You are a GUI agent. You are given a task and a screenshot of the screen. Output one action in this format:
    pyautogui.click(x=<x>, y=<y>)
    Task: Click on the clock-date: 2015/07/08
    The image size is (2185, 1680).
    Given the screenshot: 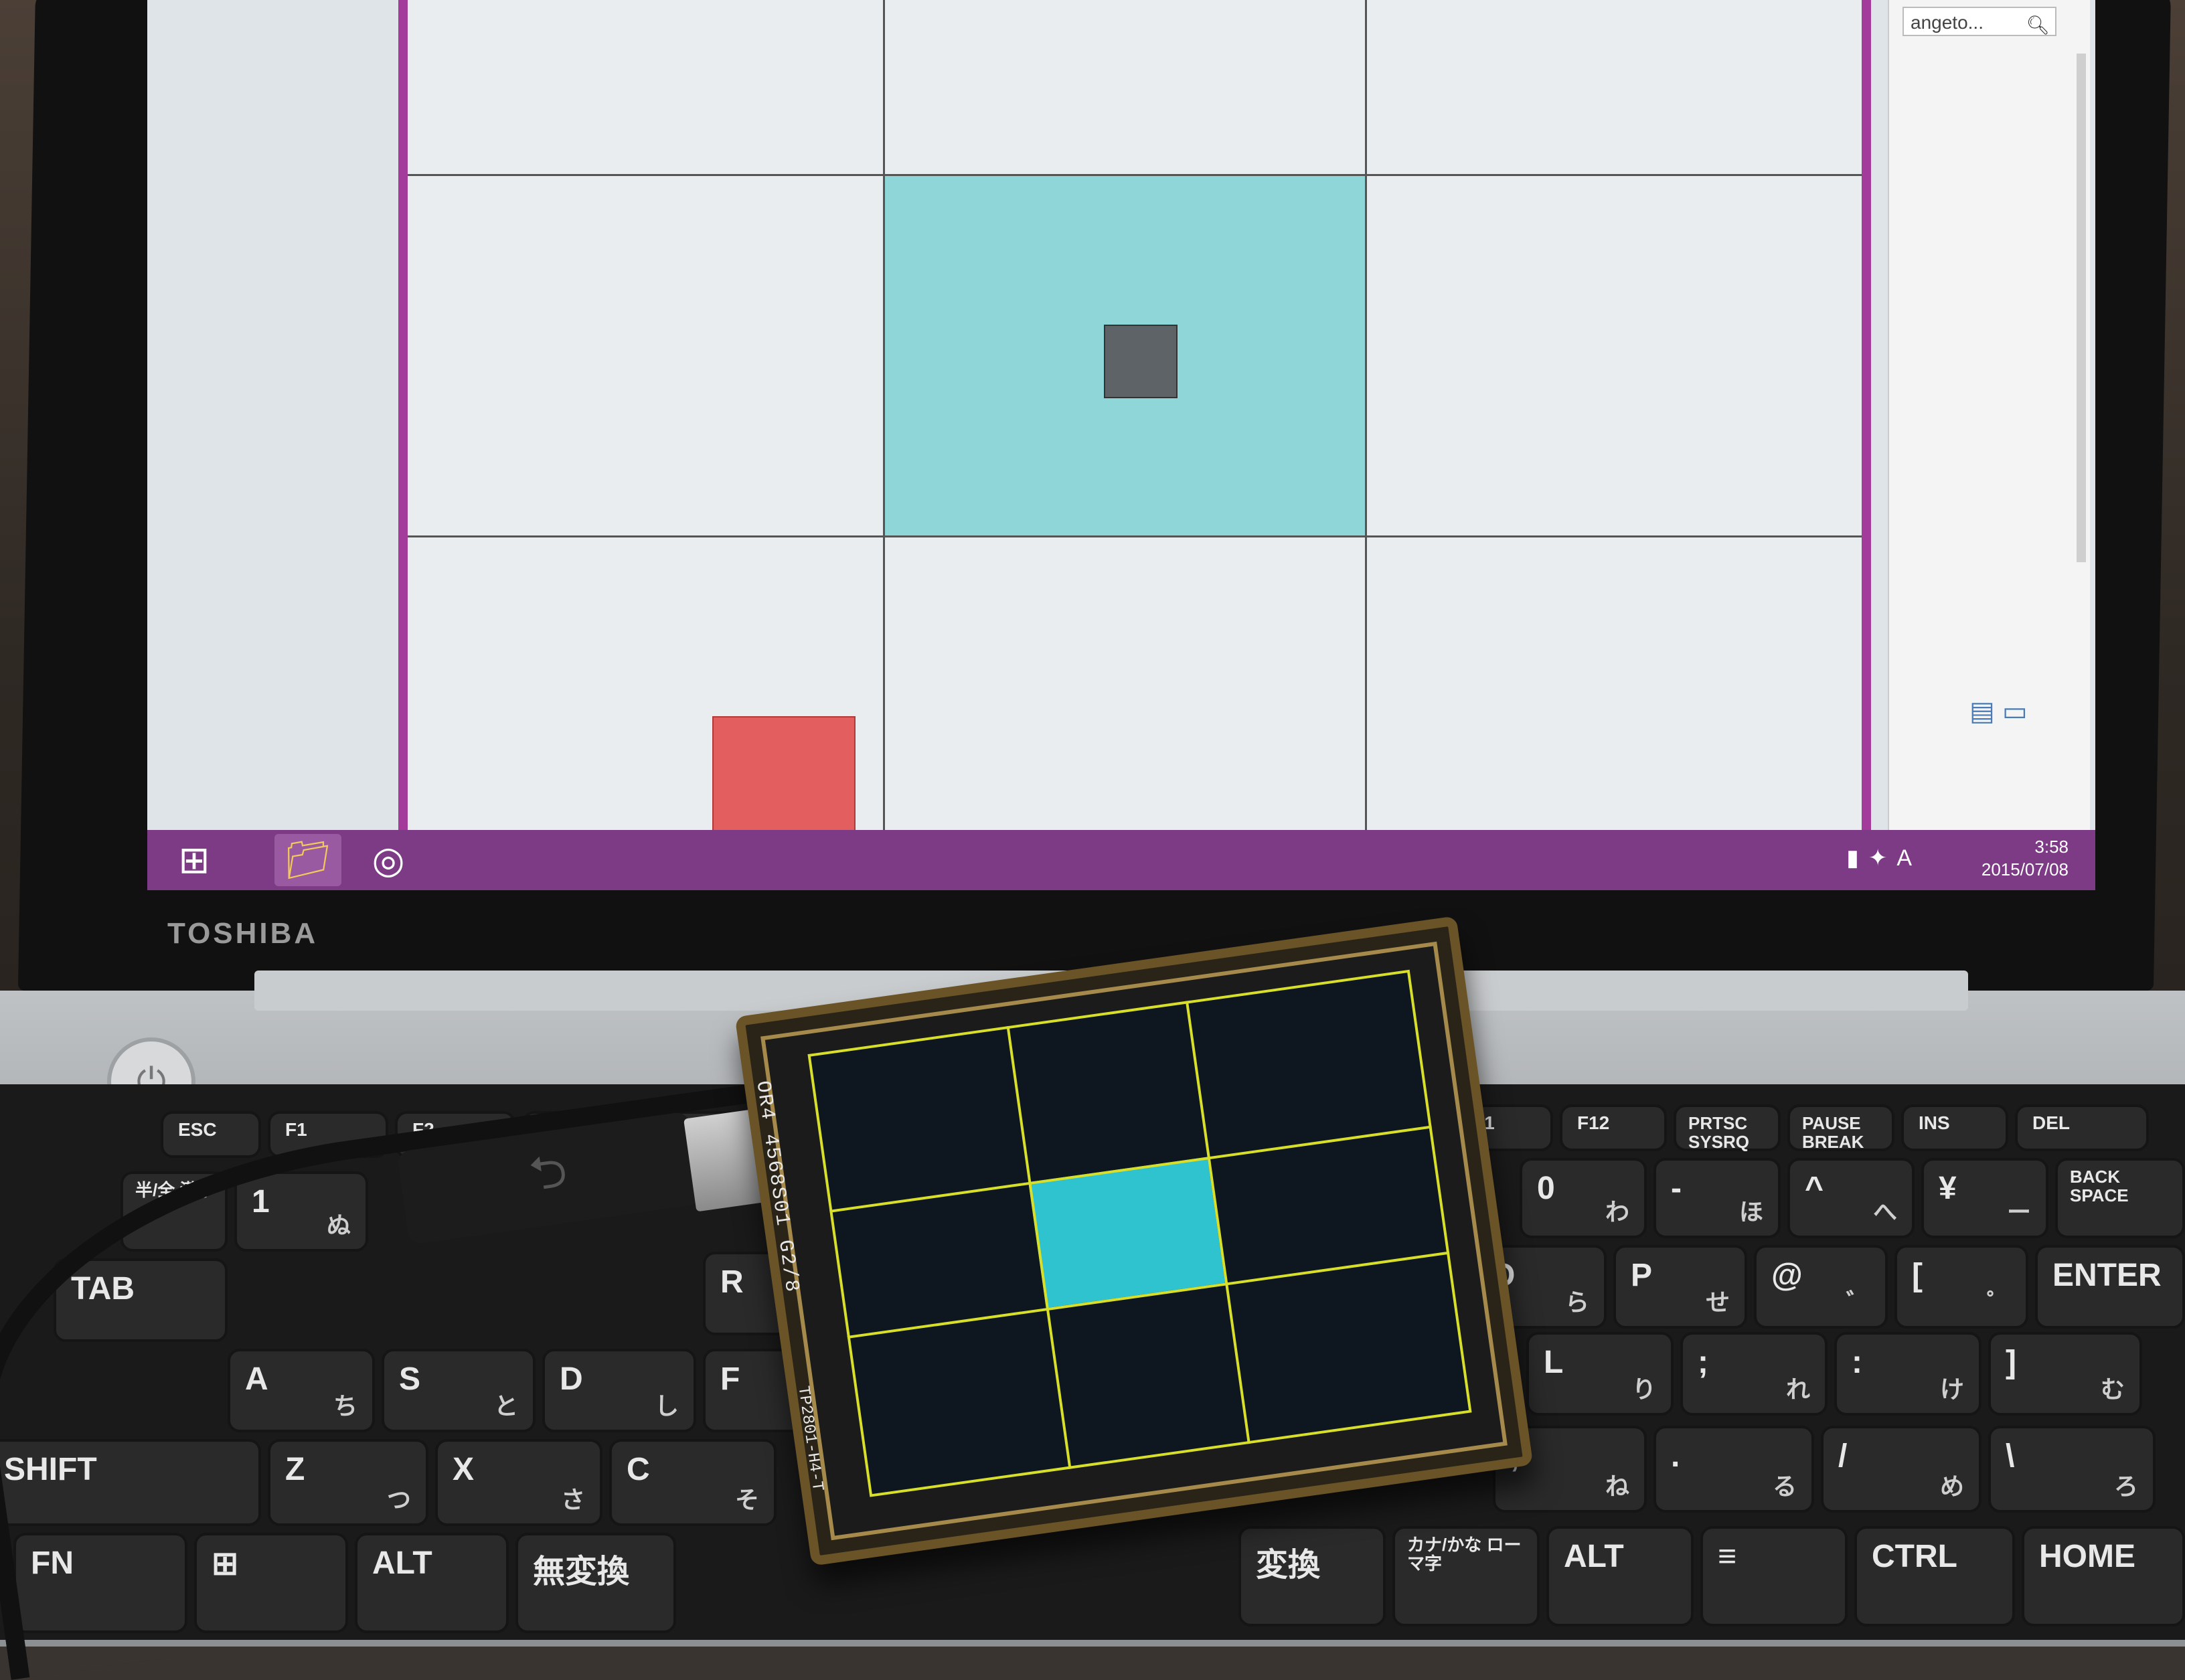 What is the action you would take?
    pyautogui.click(x=2025, y=869)
    